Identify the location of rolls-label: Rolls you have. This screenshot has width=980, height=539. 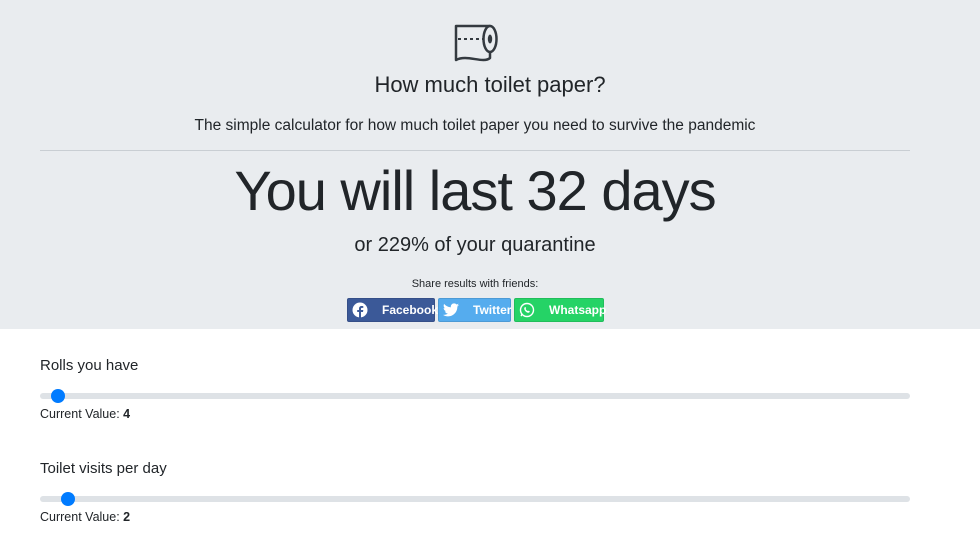
(89, 365).